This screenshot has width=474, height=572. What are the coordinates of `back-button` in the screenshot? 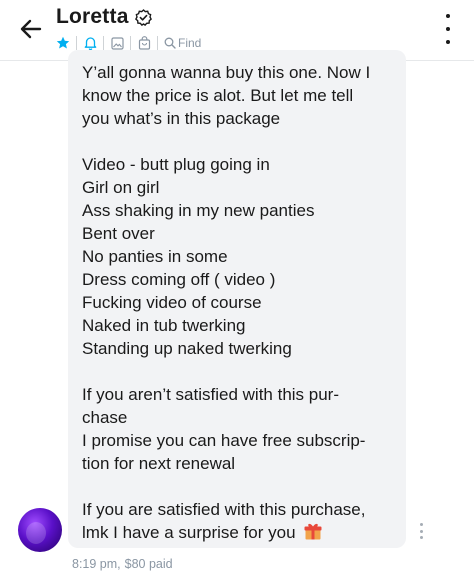 It's located at (31, 29).